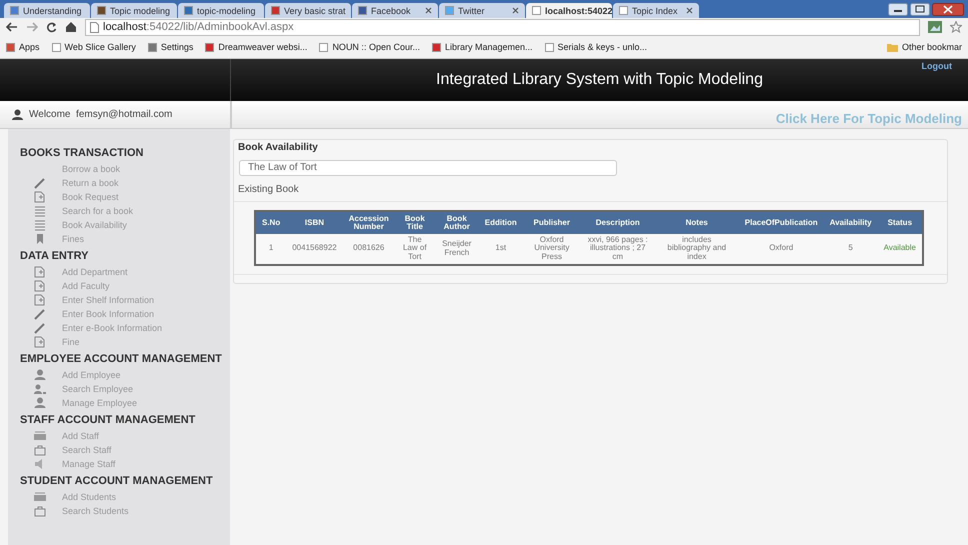  Describe the element at coordinates (51, 27) in the screenshot. I see `reload-icon` at that location.